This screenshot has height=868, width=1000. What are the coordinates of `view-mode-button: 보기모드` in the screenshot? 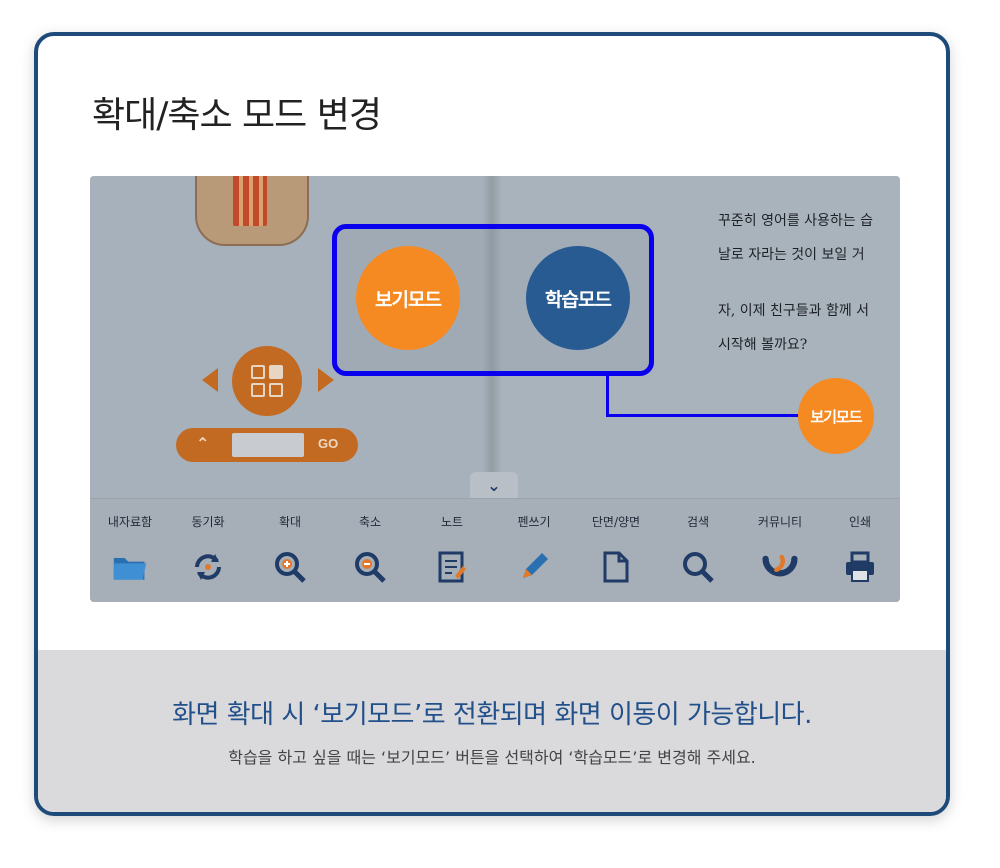 It's located at (408, 298).